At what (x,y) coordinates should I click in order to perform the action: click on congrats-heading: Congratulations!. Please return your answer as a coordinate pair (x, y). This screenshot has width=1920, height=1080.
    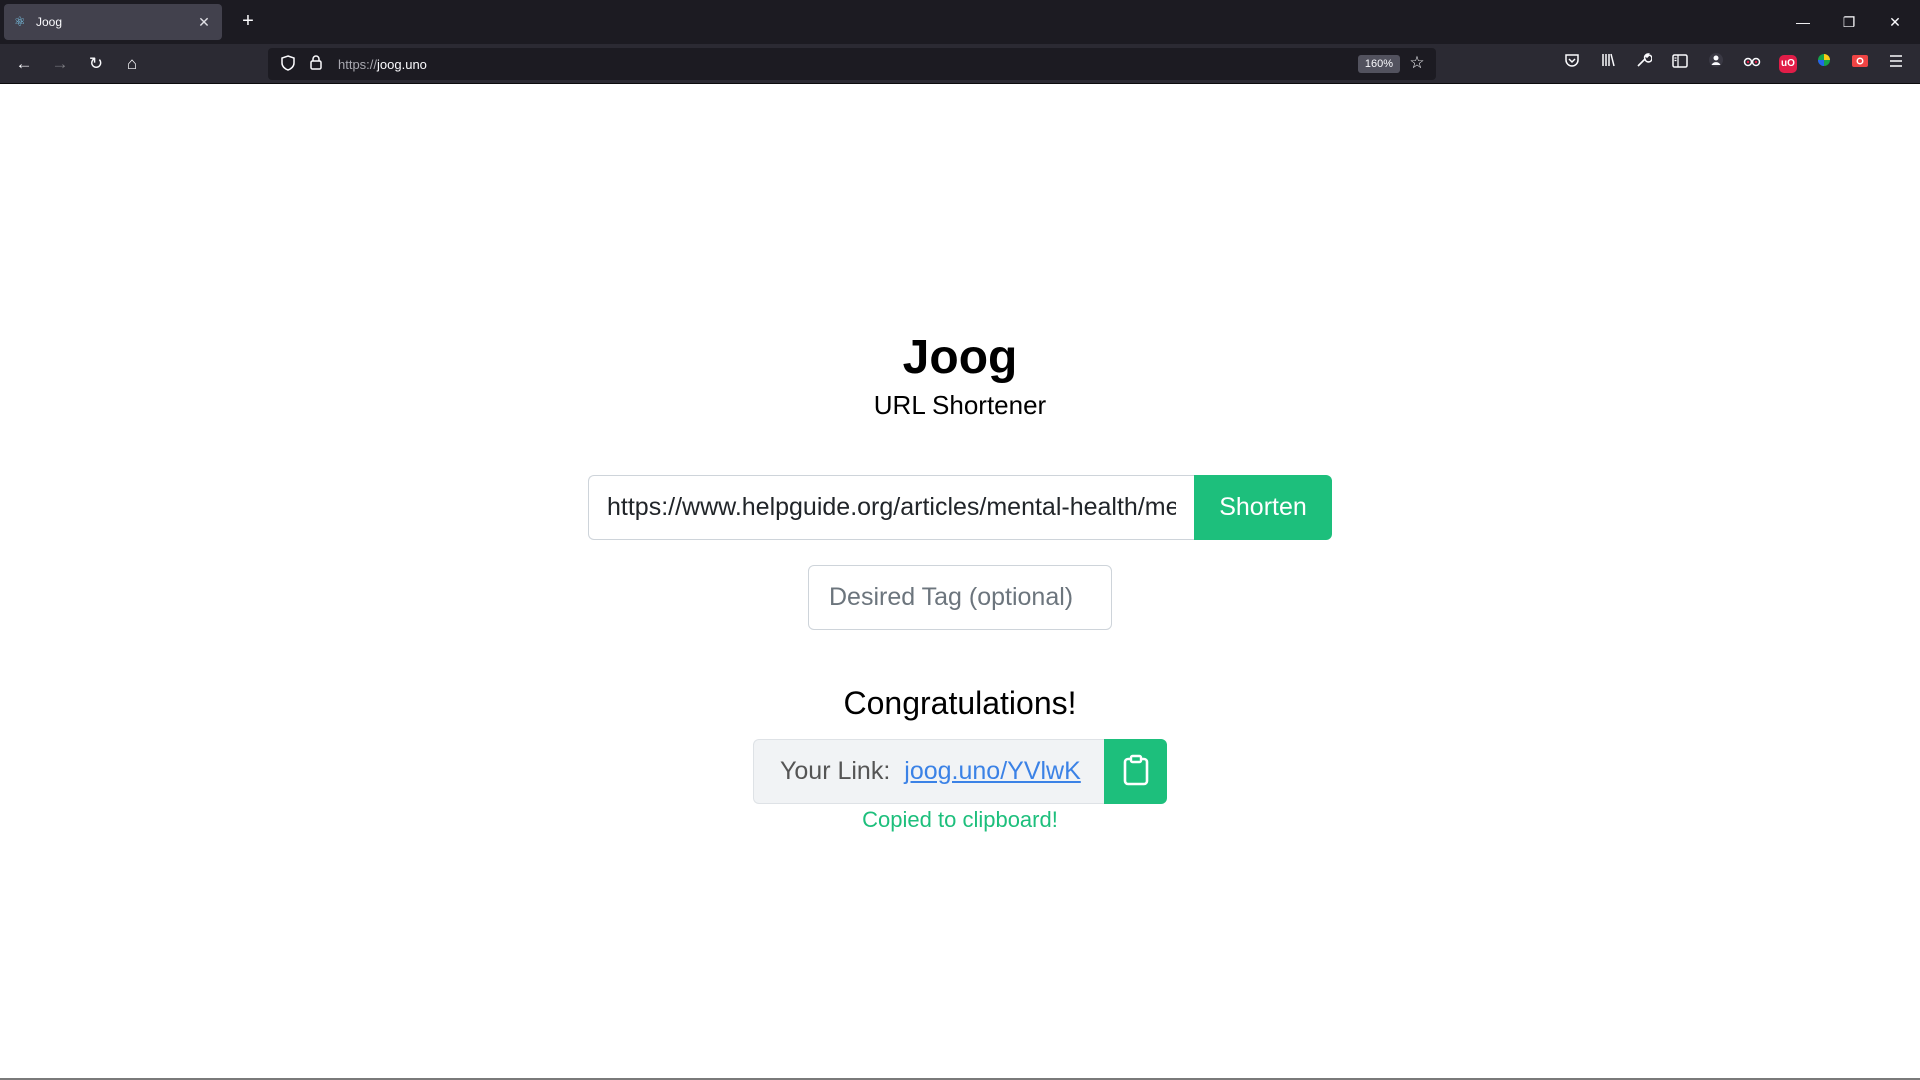
    Looking at the image, I should click on (960, 703).